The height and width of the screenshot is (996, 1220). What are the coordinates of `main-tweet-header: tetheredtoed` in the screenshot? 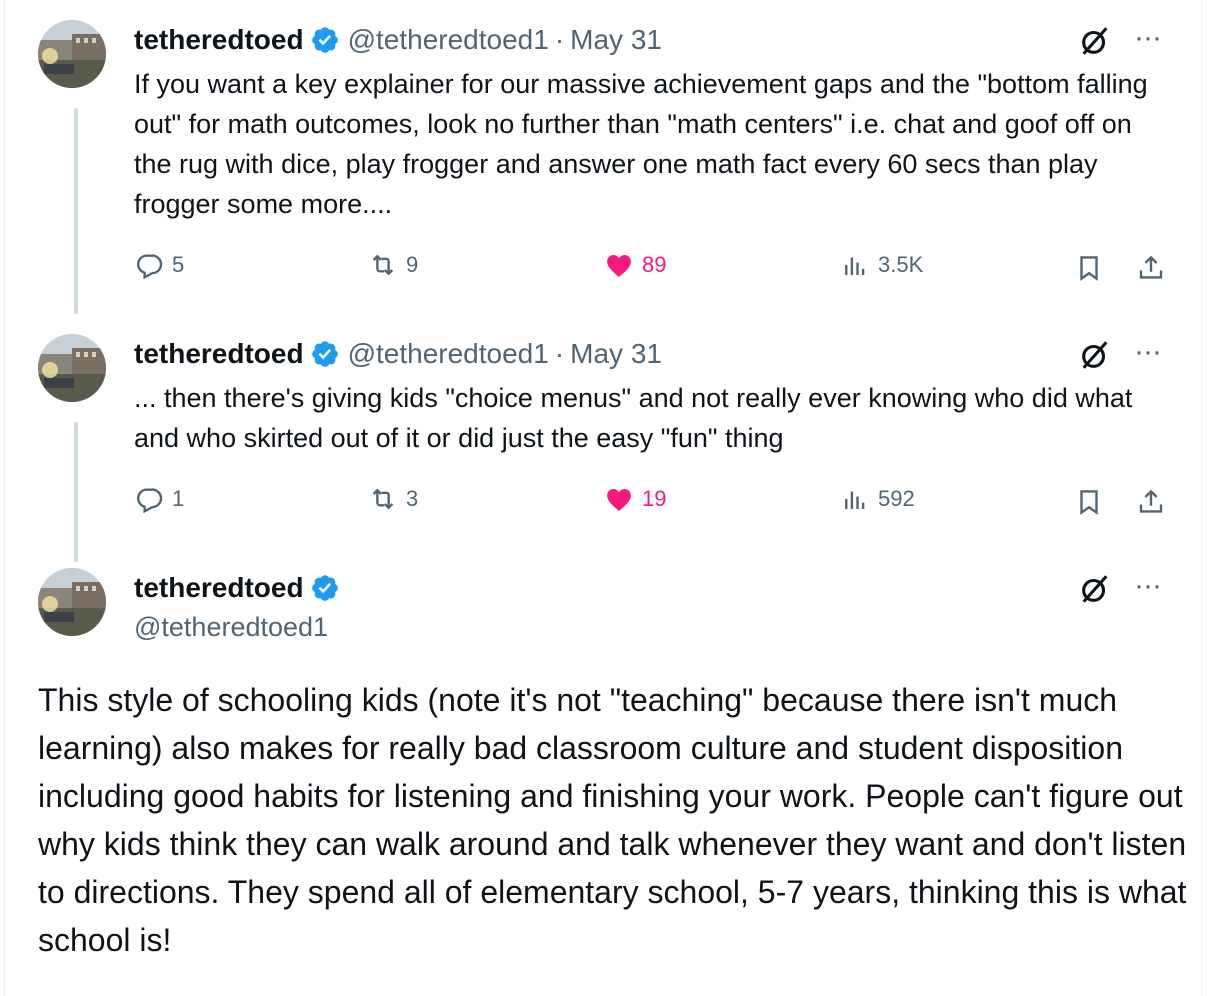 It's located at (241, 588).